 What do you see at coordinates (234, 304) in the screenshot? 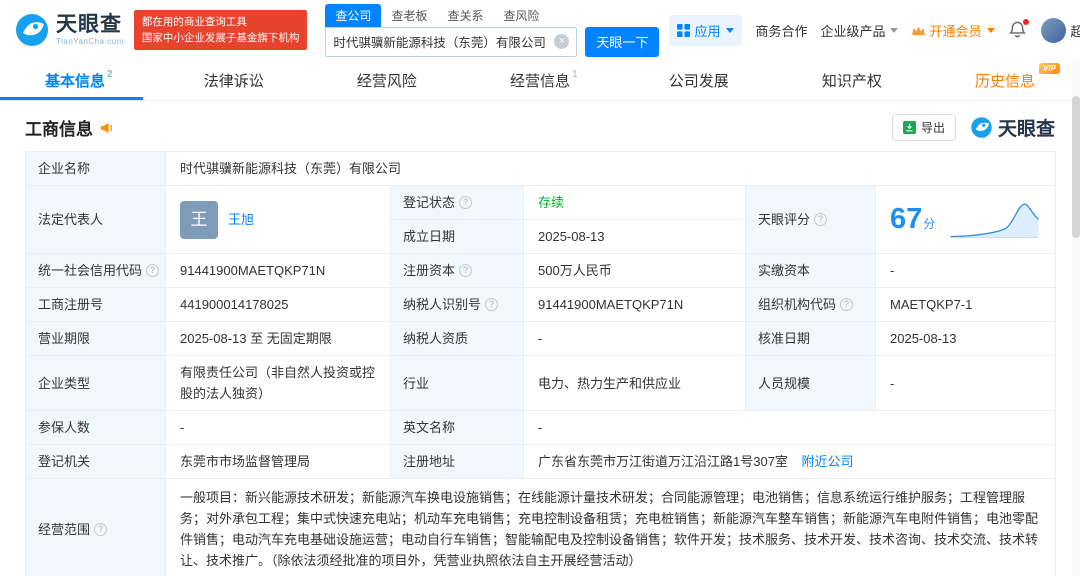
I see `reg-no-value: 441900014178025` at bounding box center [234, 304].